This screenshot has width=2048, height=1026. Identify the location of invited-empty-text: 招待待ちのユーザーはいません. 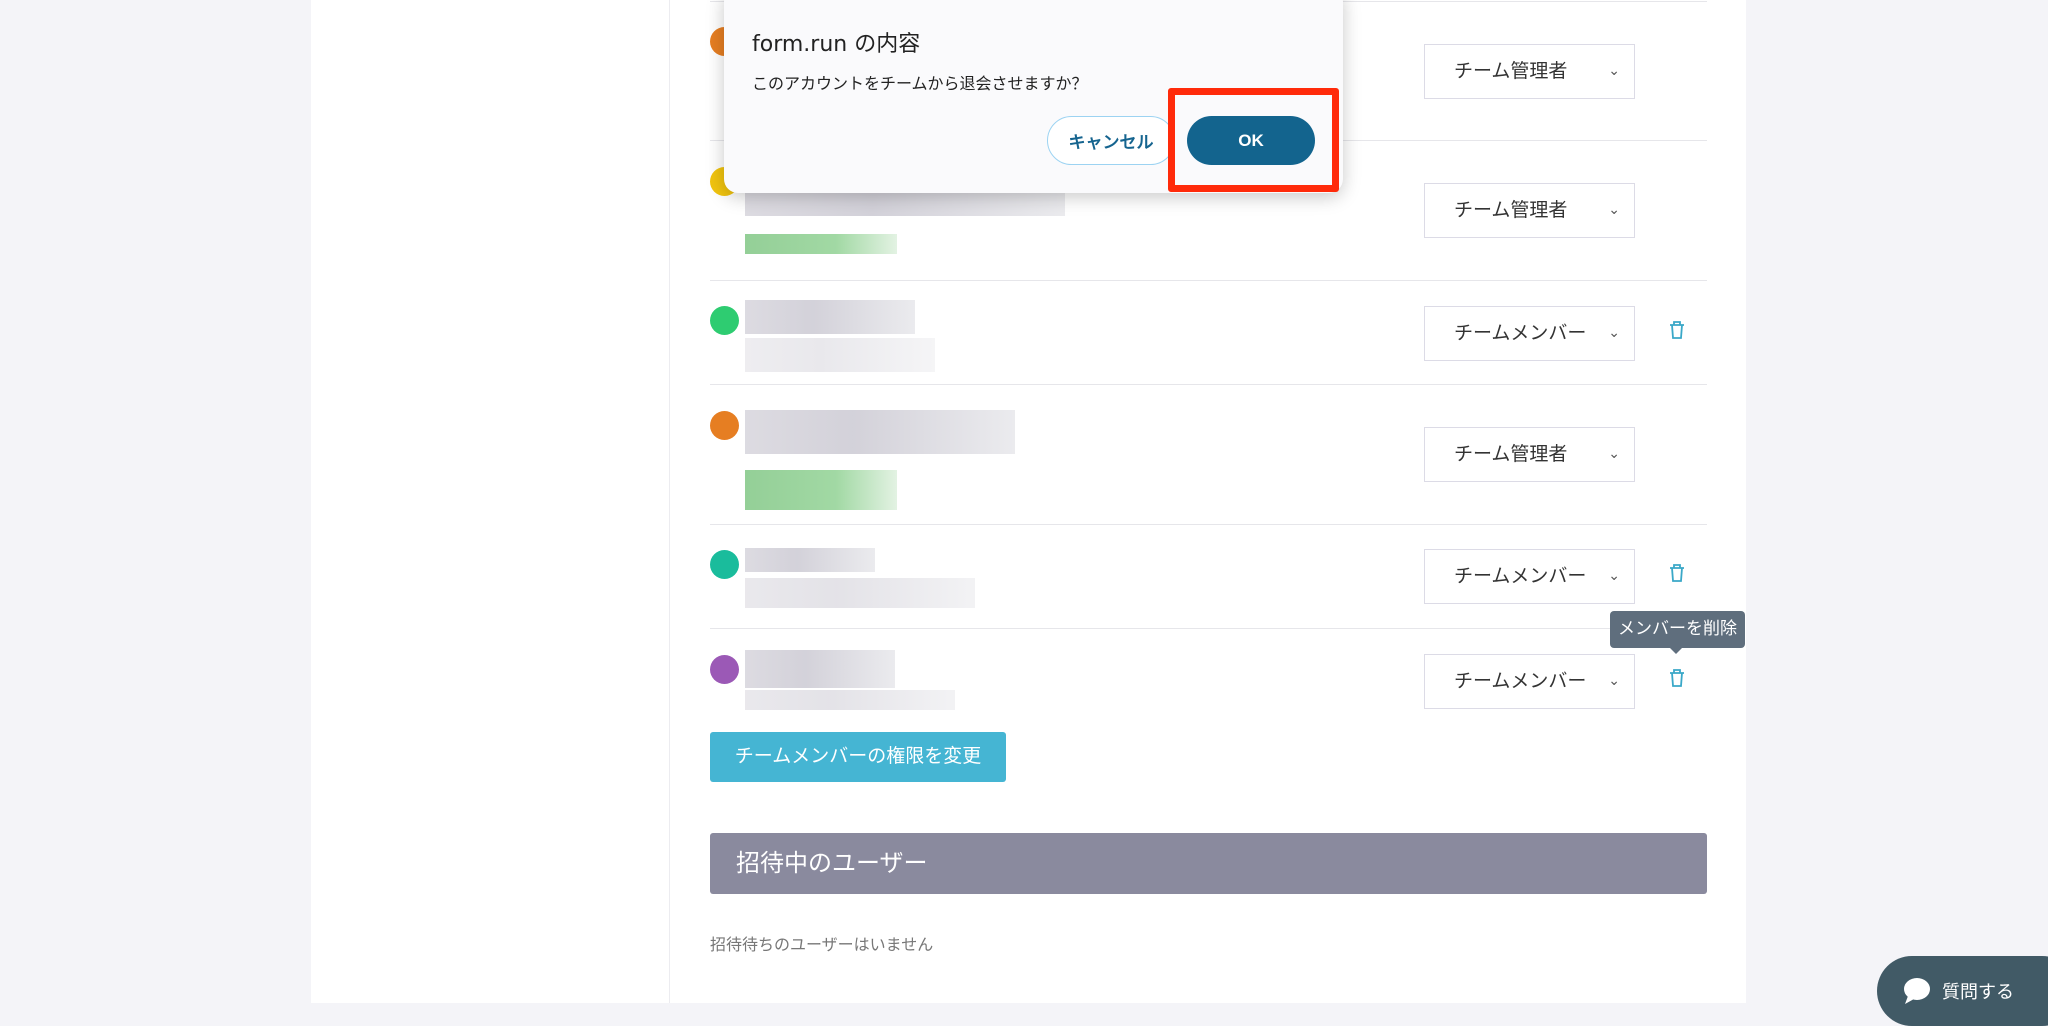
(822, 944).